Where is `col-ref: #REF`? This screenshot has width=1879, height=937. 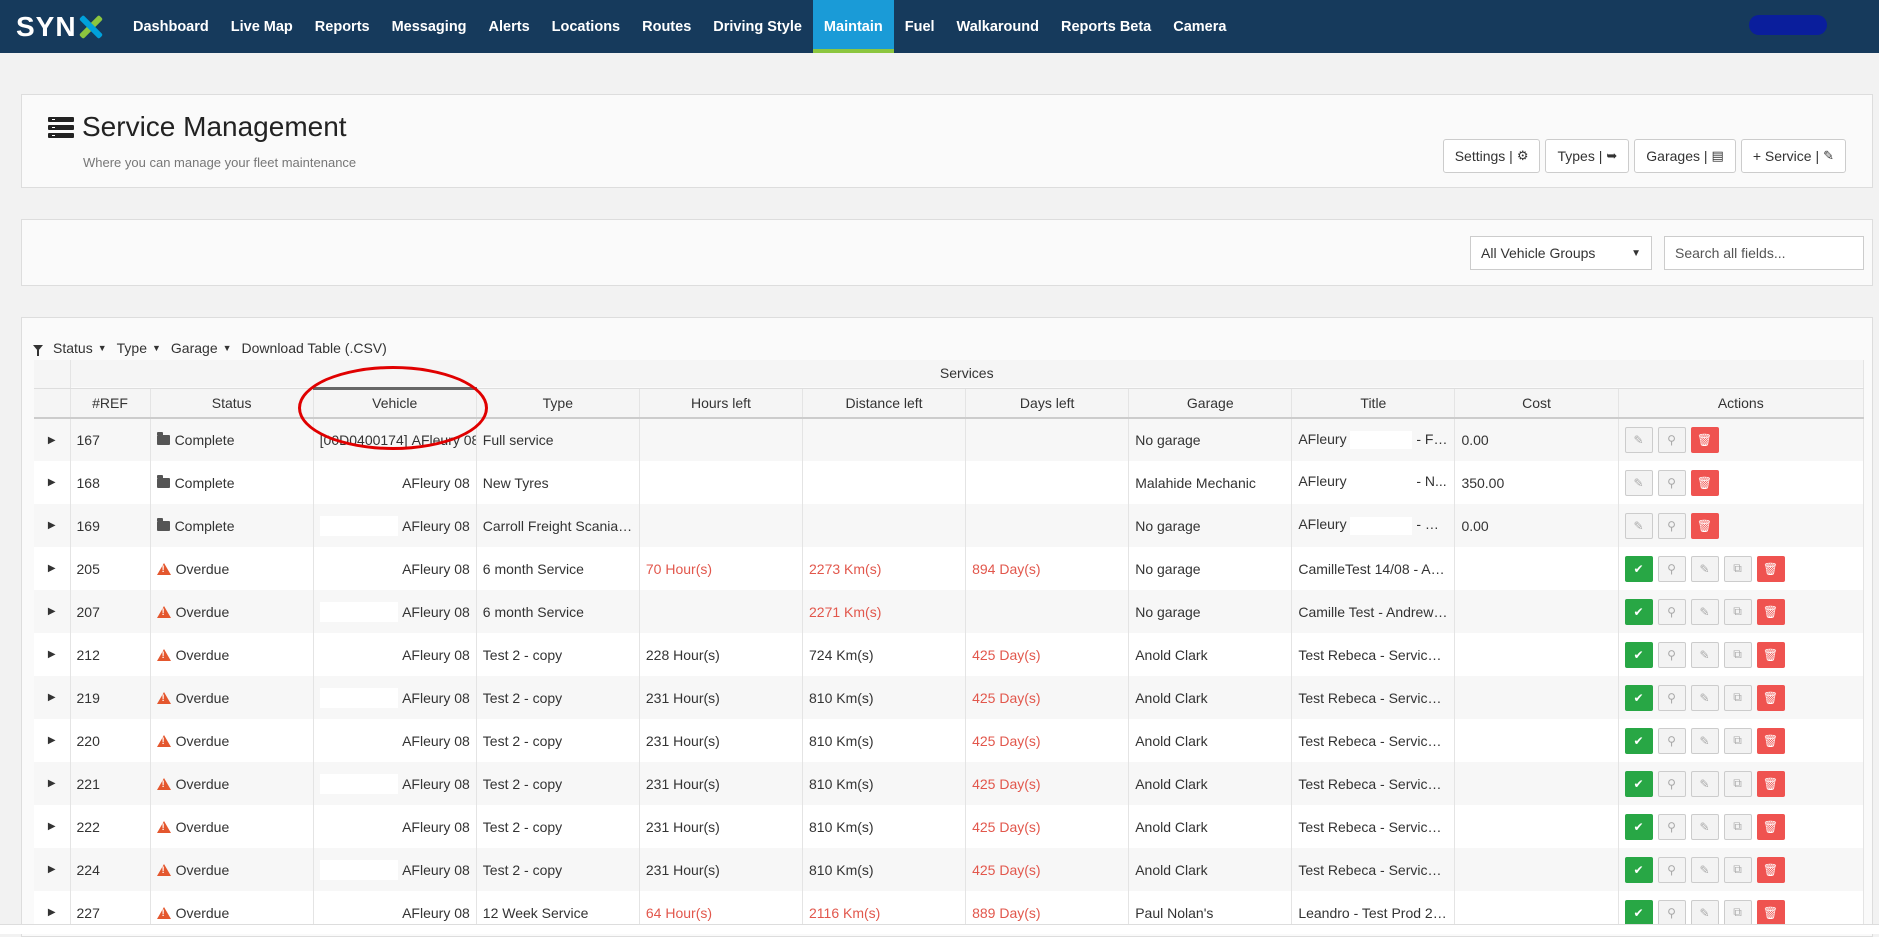
col-ref: #REF is located at coordinates (110, 403).